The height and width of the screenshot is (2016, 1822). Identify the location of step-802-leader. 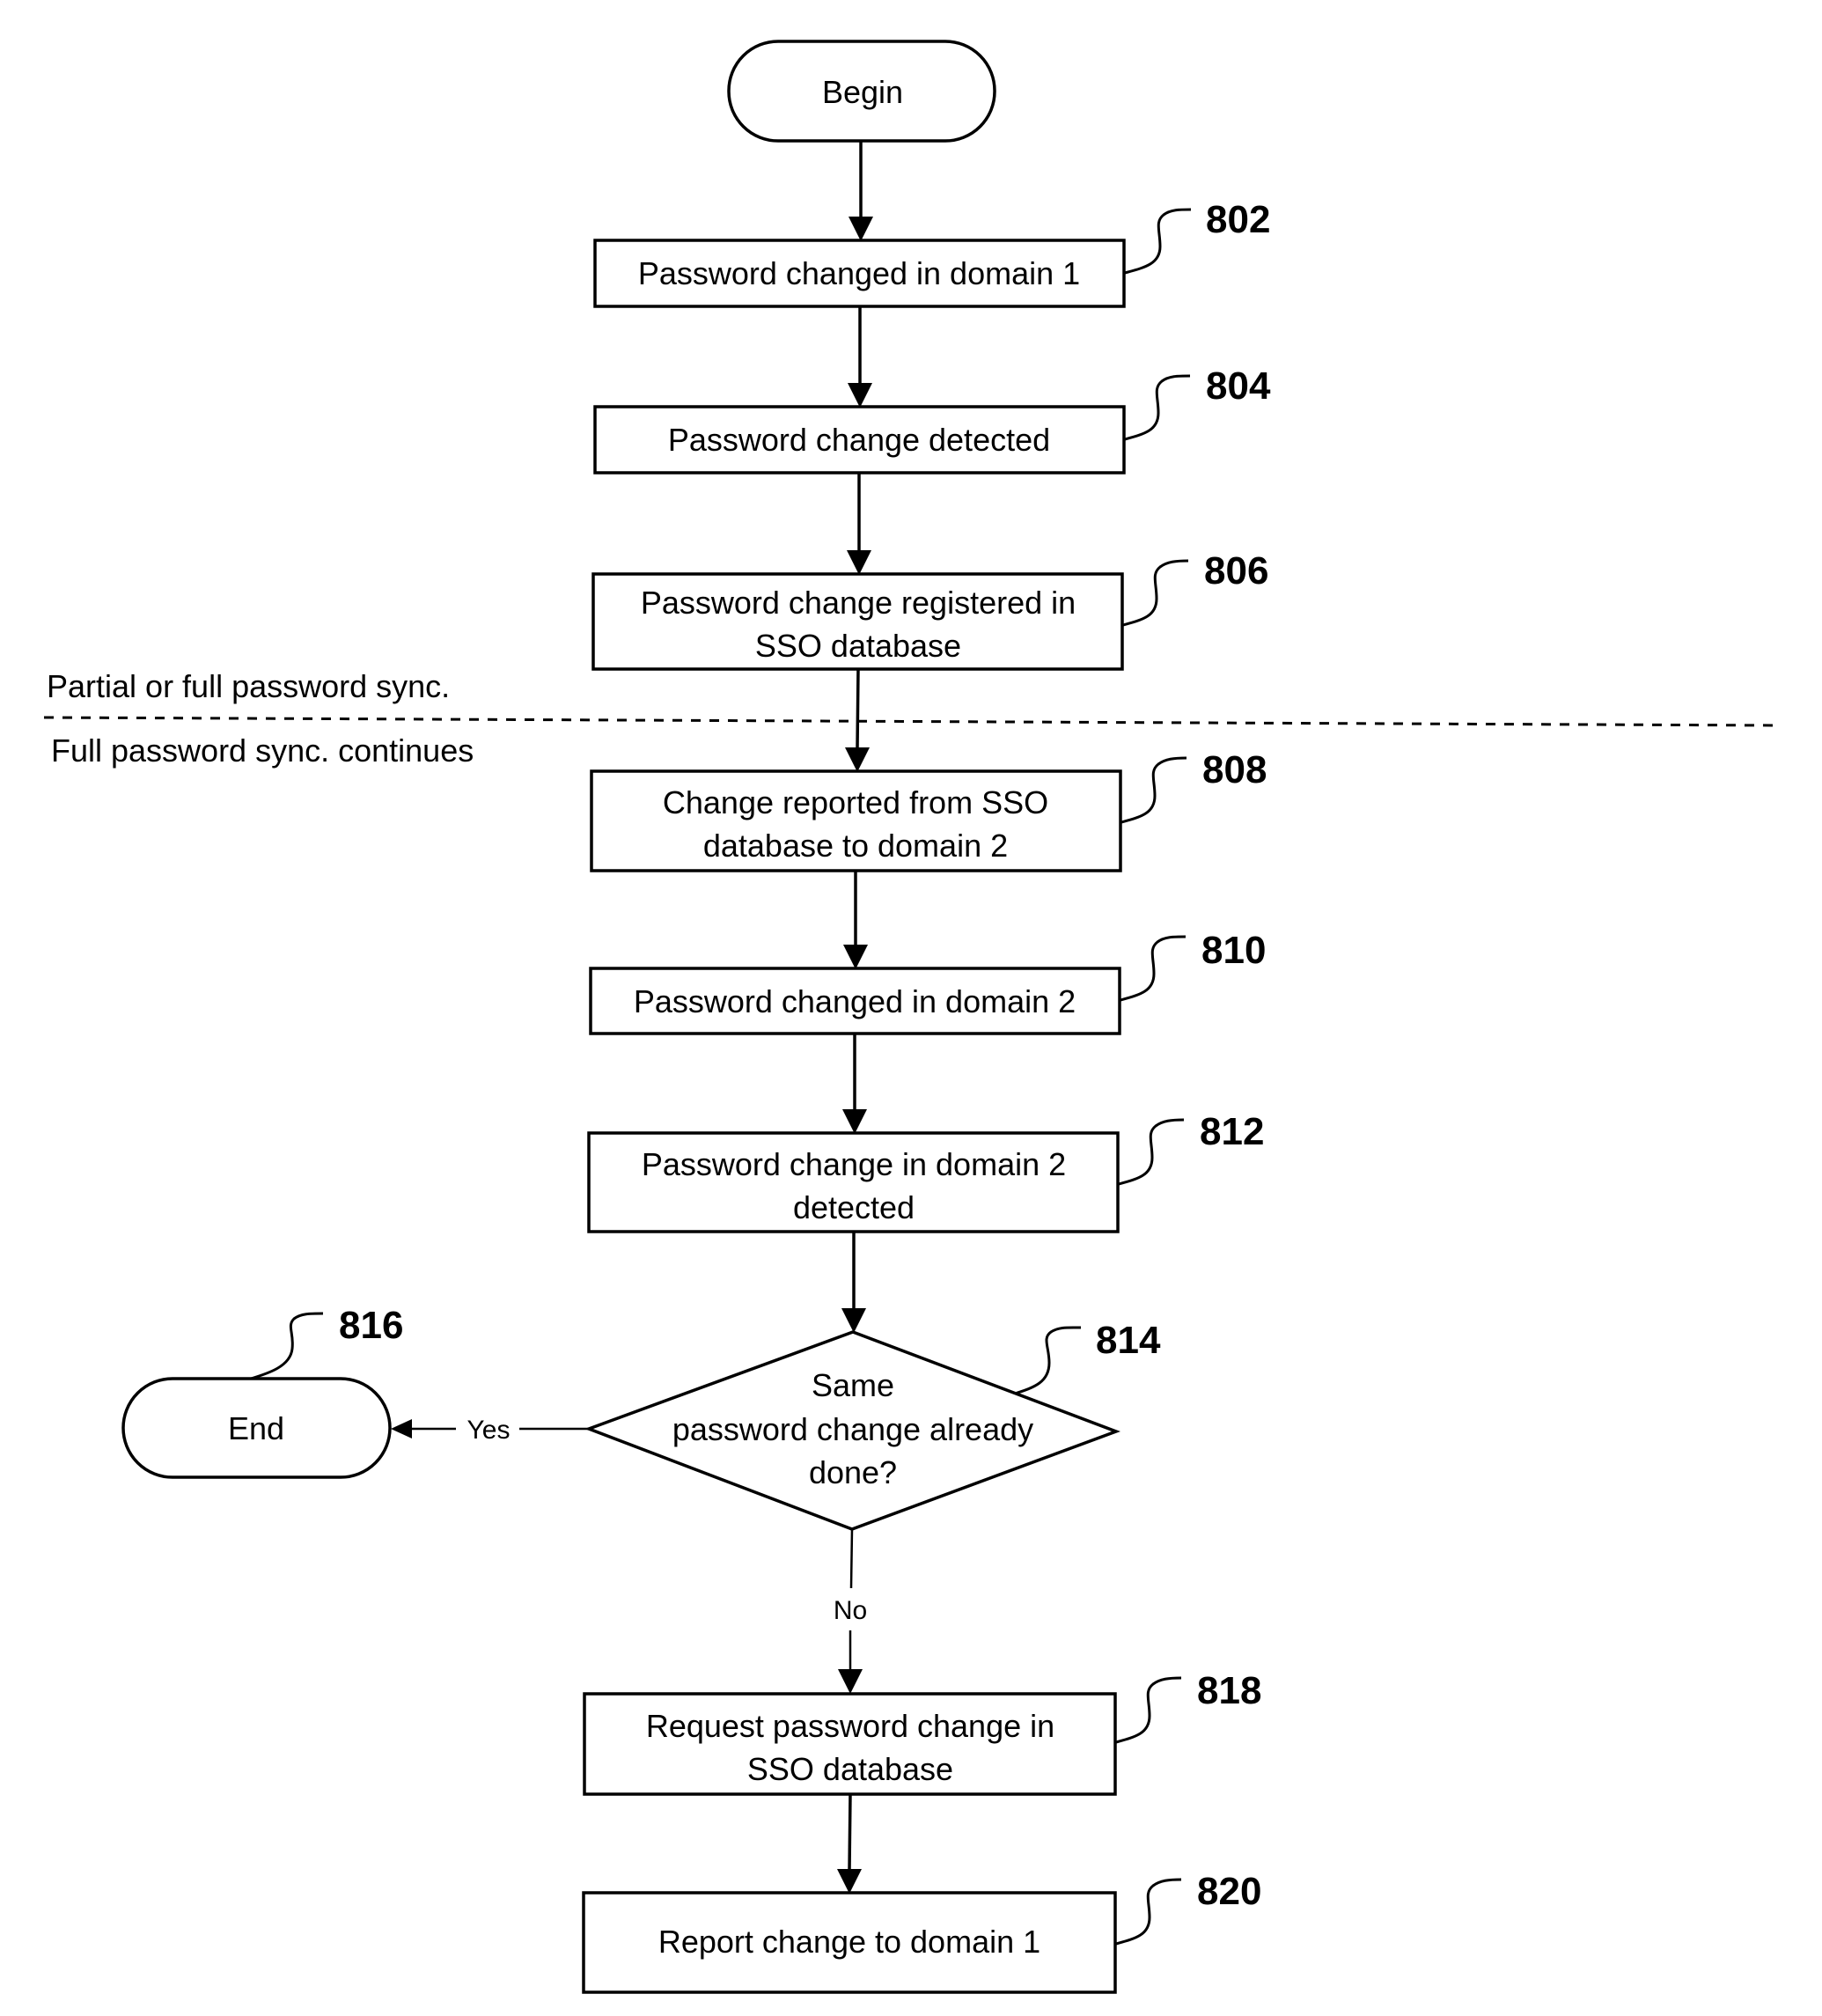
(1158, 242).